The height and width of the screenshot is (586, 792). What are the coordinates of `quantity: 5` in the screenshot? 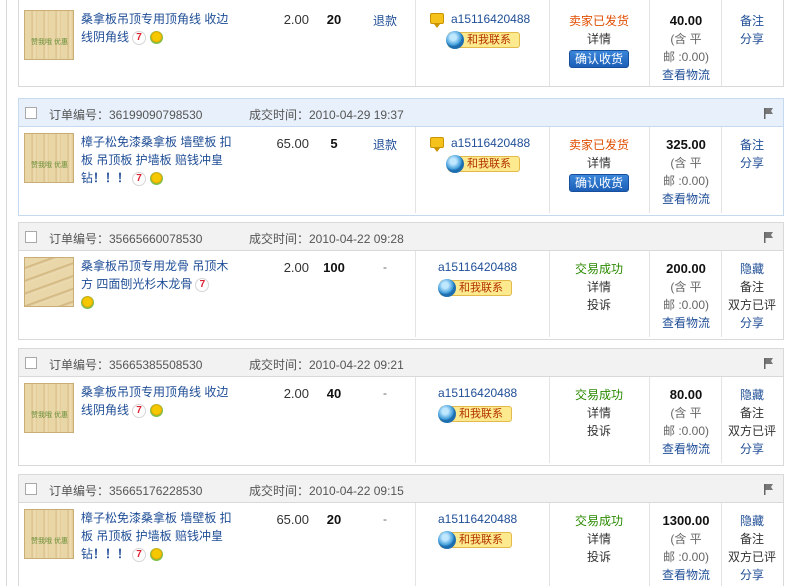 It's located at (334, 143).